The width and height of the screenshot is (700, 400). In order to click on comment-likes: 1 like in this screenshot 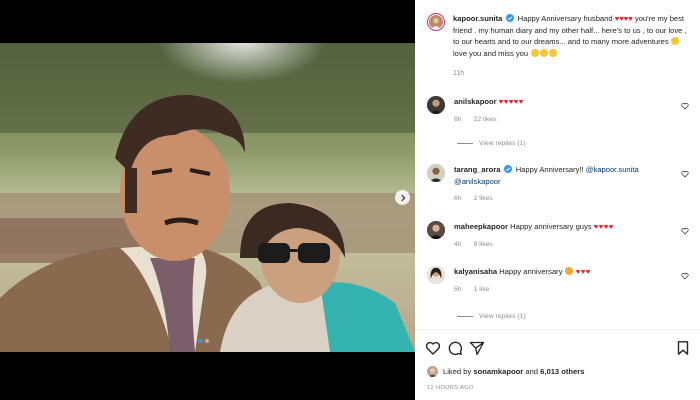, I will do `click(482, 290)`.